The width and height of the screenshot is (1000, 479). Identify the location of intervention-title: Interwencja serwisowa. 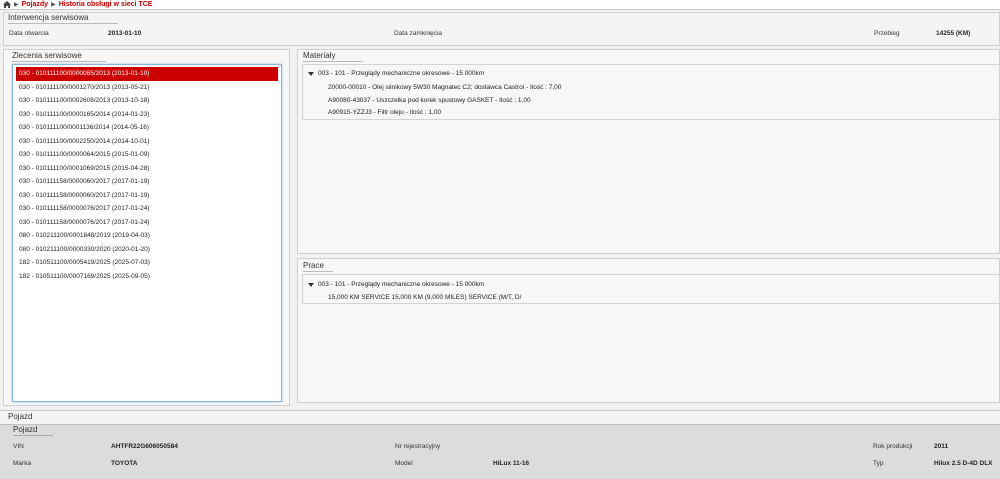
(48, 17).